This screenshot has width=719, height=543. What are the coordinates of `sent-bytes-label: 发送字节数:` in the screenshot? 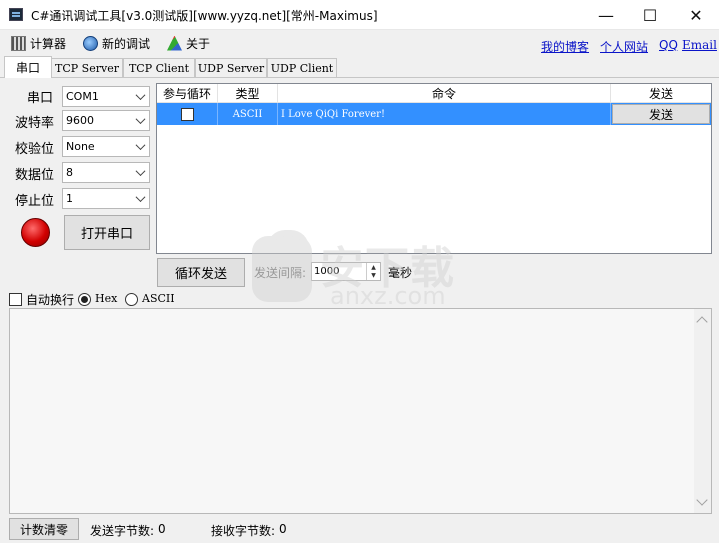 It's located at (122, 531).